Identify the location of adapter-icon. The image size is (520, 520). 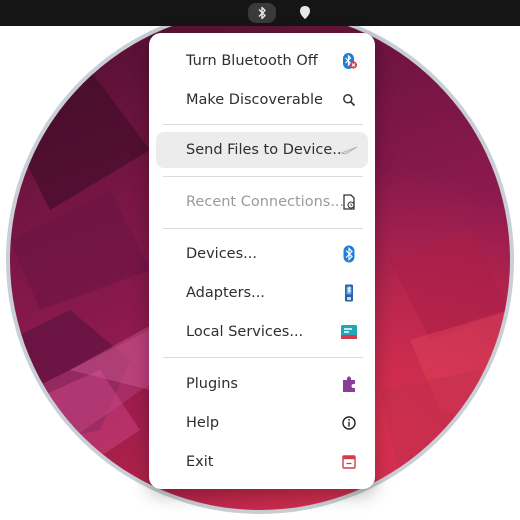
(349, 293).